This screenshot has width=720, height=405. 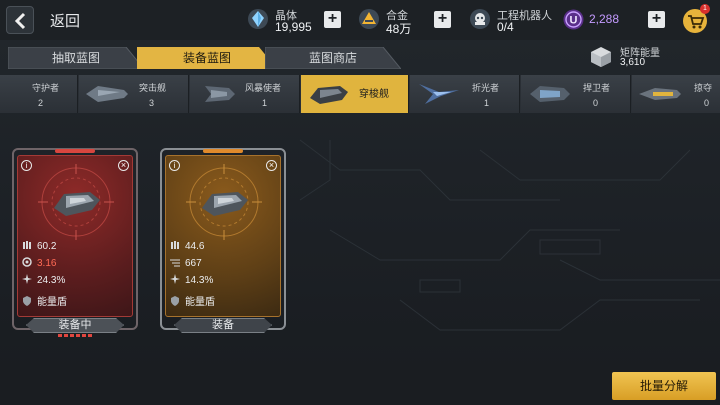 What do you see at coordinates (41, 103) in the screenshot?
I see `ship-type-count: 2` at bounding box center [41, 103].